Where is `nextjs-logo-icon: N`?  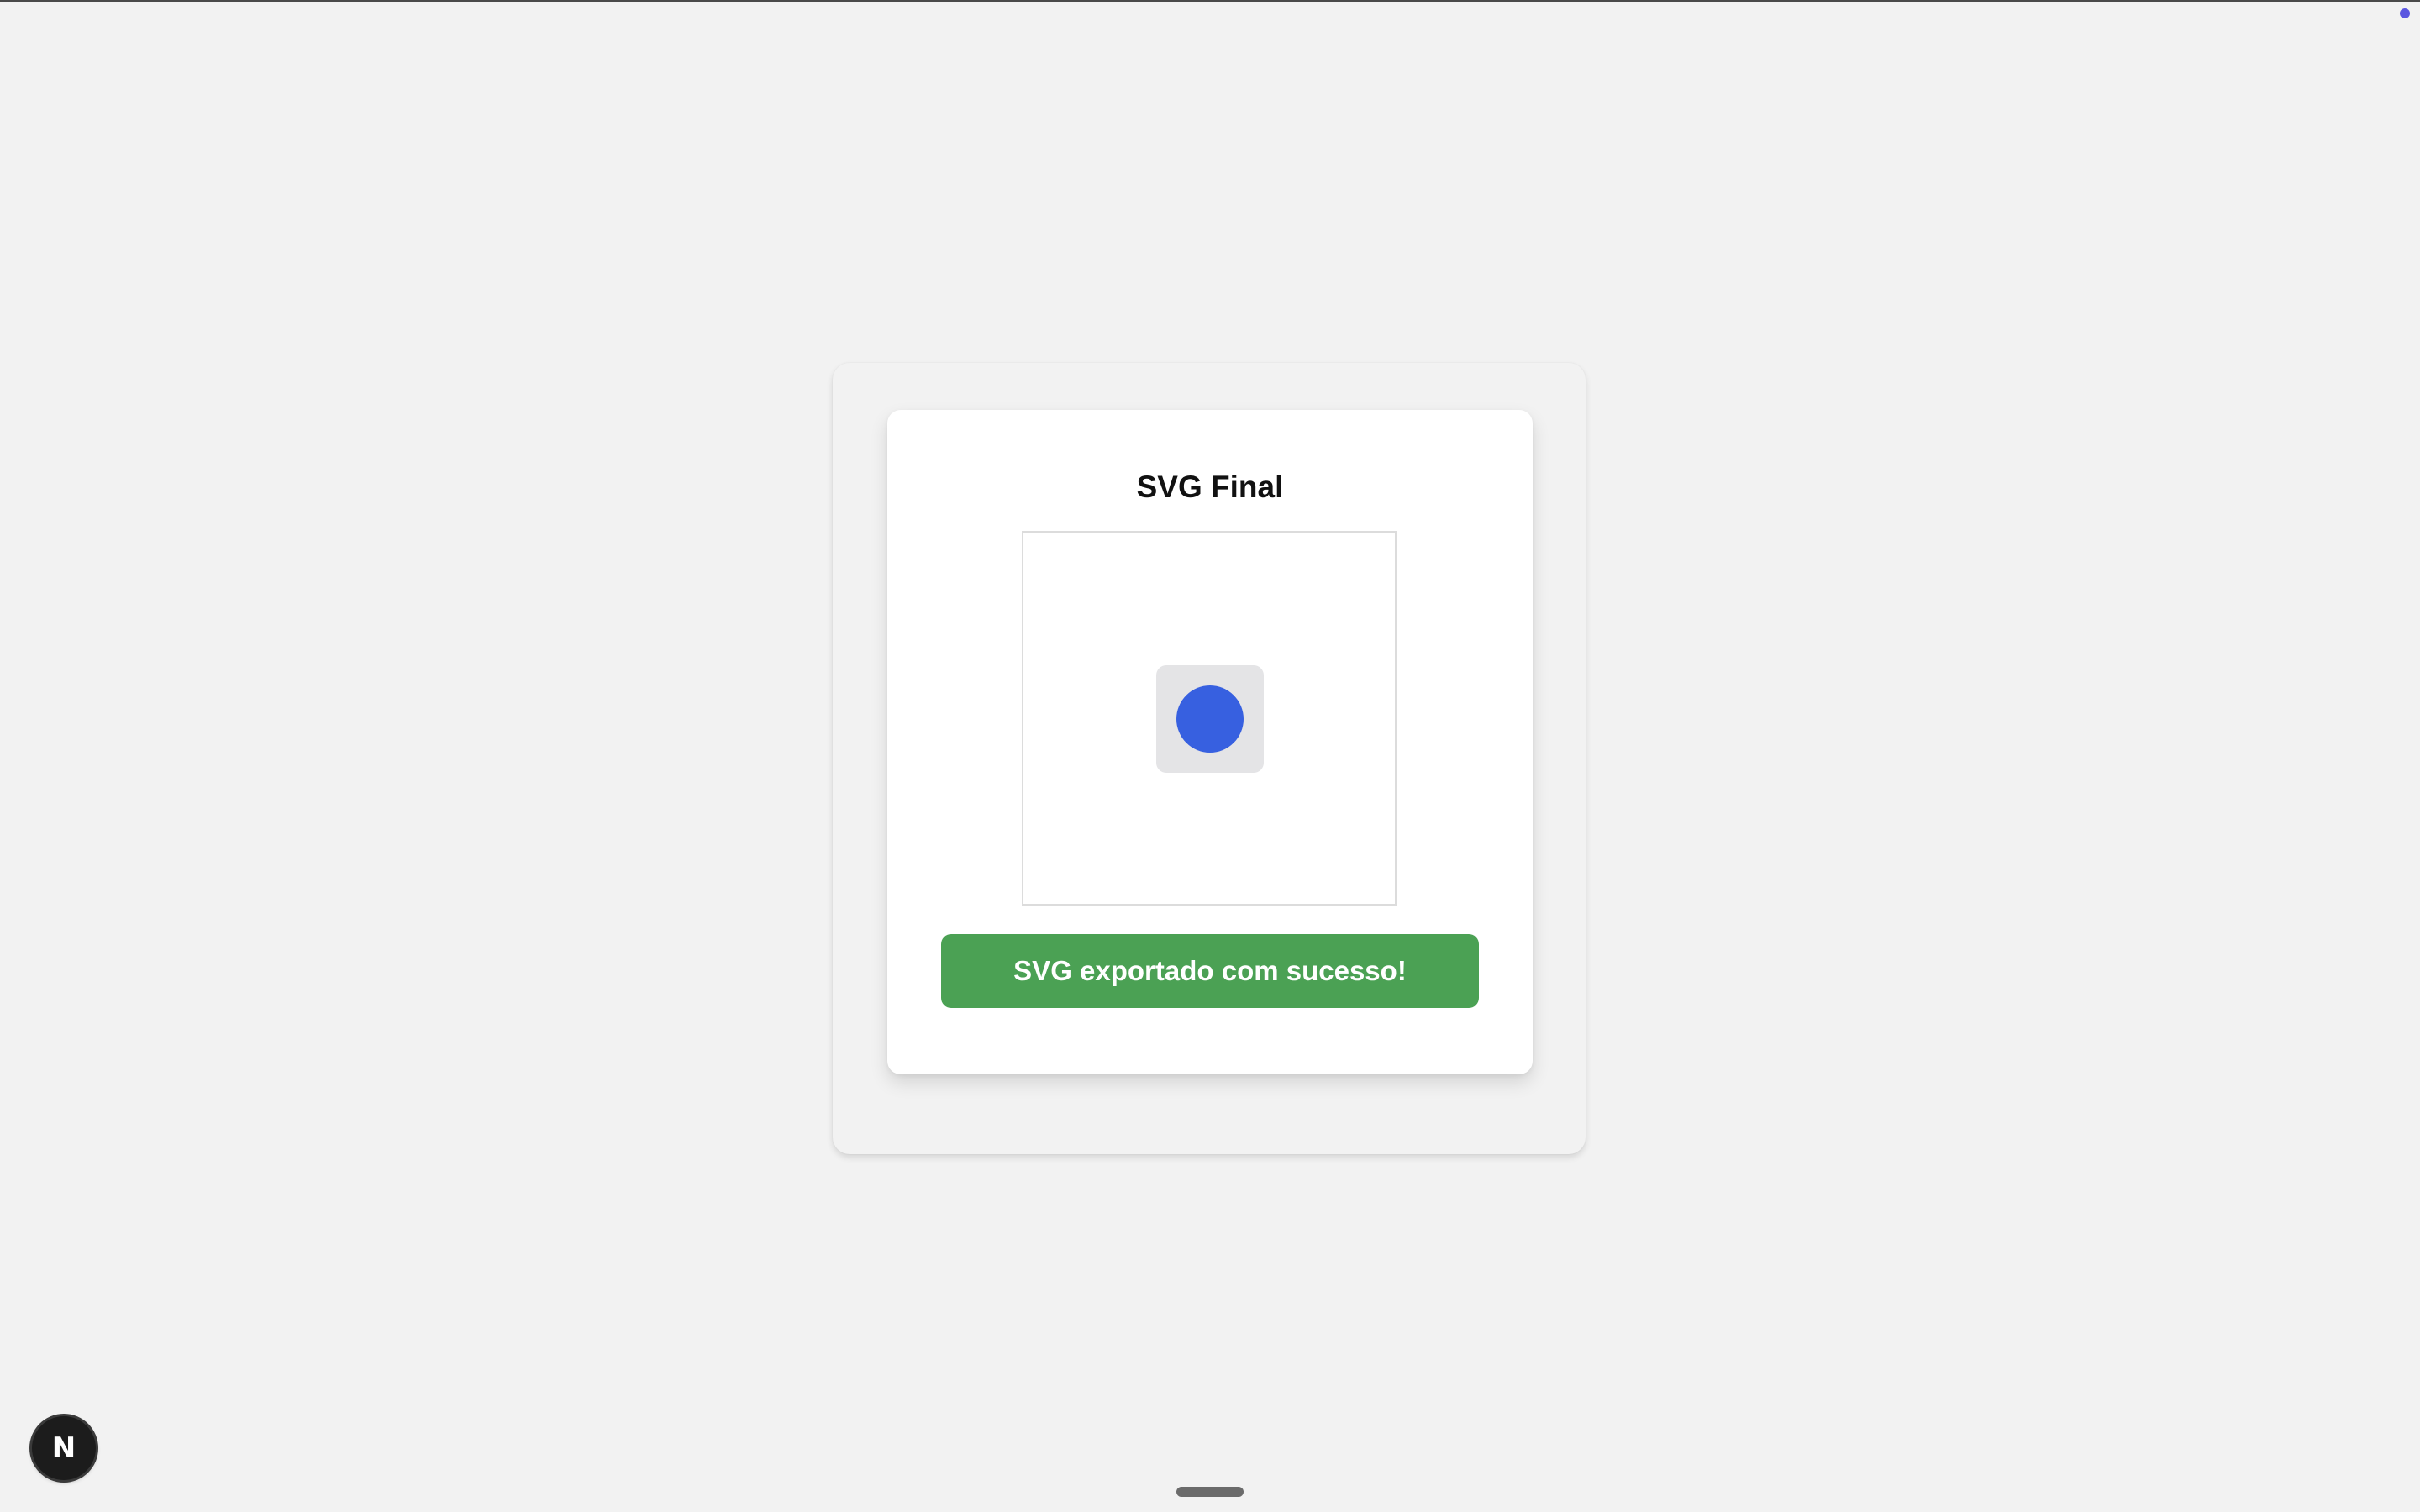
nextjs-logo-icon: N is located at coordinates (64, 1448).